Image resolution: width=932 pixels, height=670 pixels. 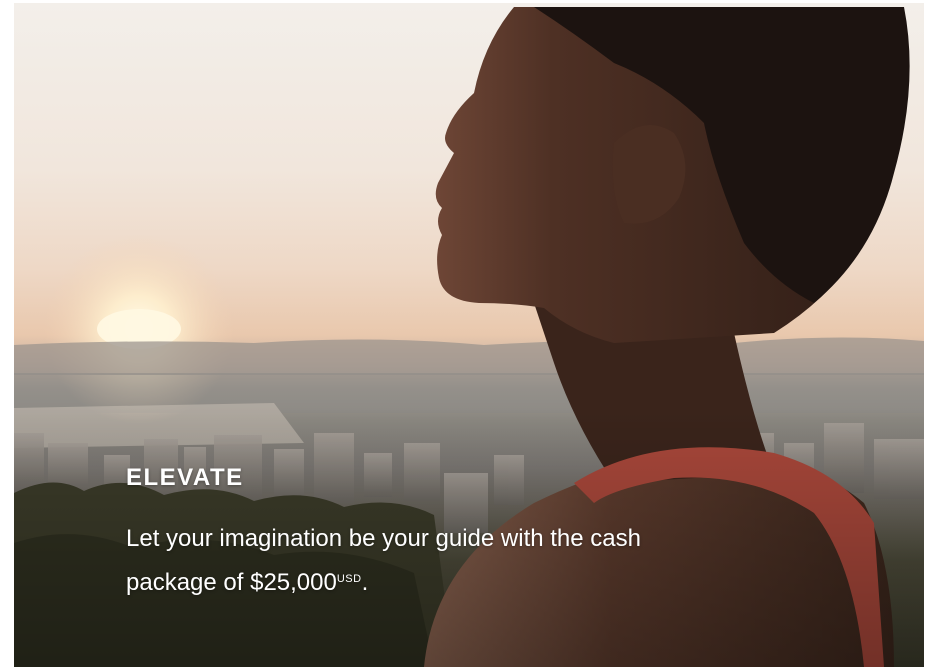 What do you see at coordinates (365, 582) in the screenshot?
I see `promo-period: .` at bounding box center [365, 582].